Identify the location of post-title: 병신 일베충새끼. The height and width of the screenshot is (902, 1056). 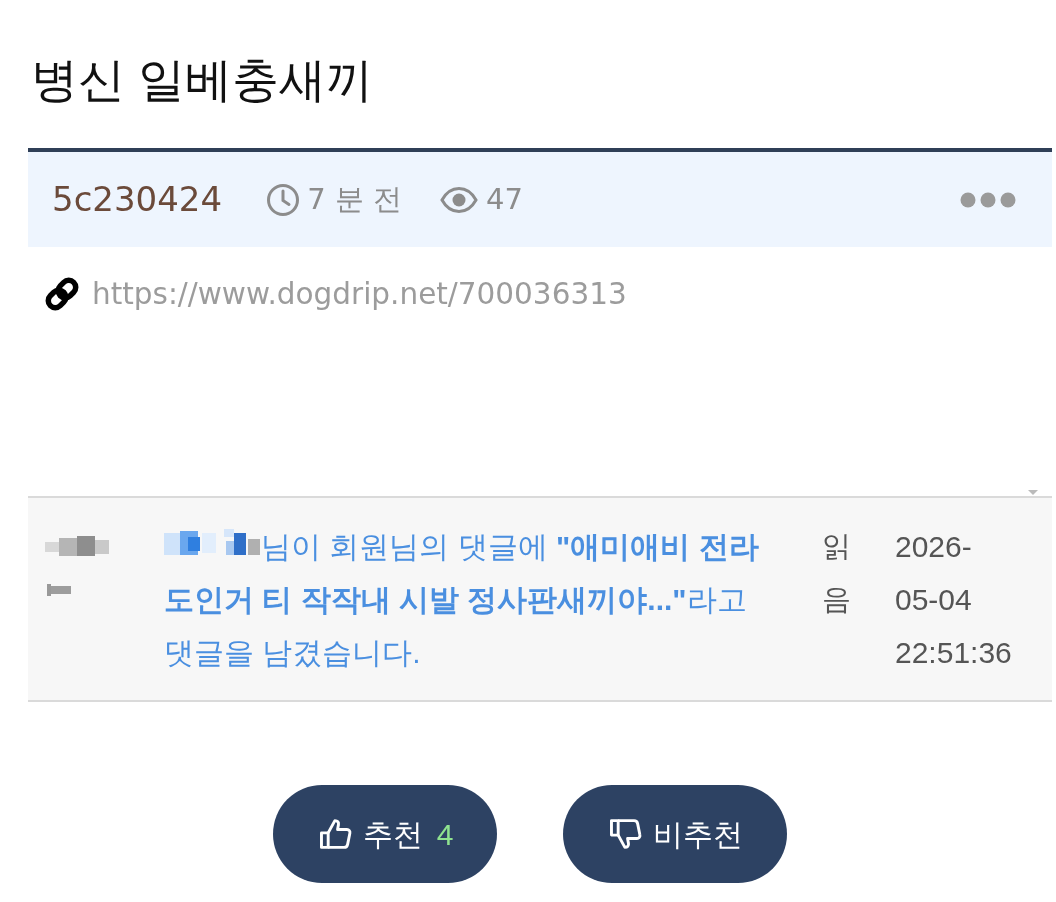
(203, 79).